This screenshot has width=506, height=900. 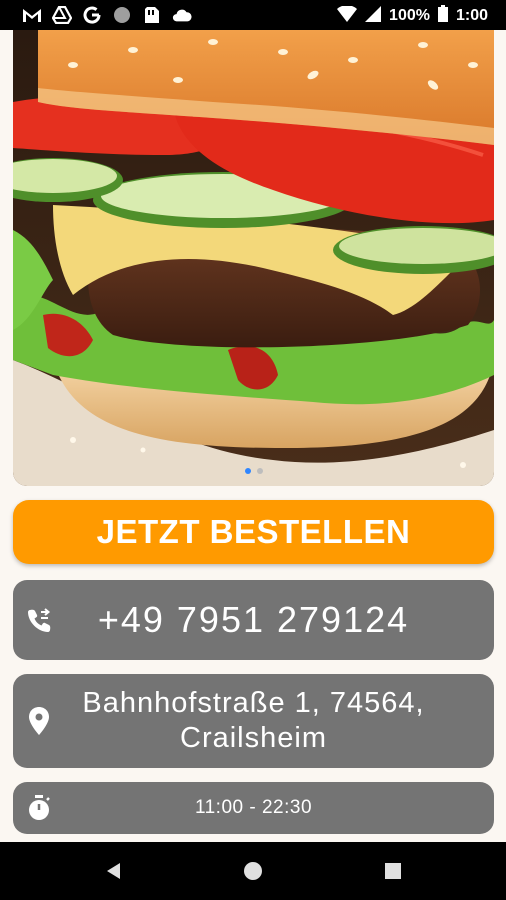 I want to click on location-pin-icon, so click(x=39, y=721).